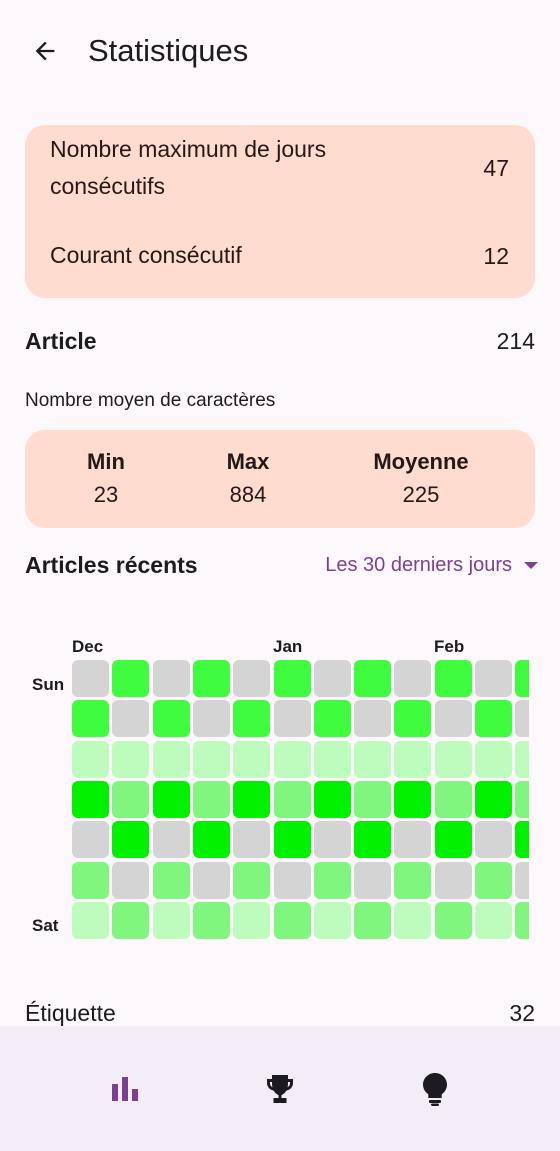 This screenshot has height=1151, width=560. Describe the element at coordinates (248, 461) in the screenshot. I see `max-label: Max` at that location.